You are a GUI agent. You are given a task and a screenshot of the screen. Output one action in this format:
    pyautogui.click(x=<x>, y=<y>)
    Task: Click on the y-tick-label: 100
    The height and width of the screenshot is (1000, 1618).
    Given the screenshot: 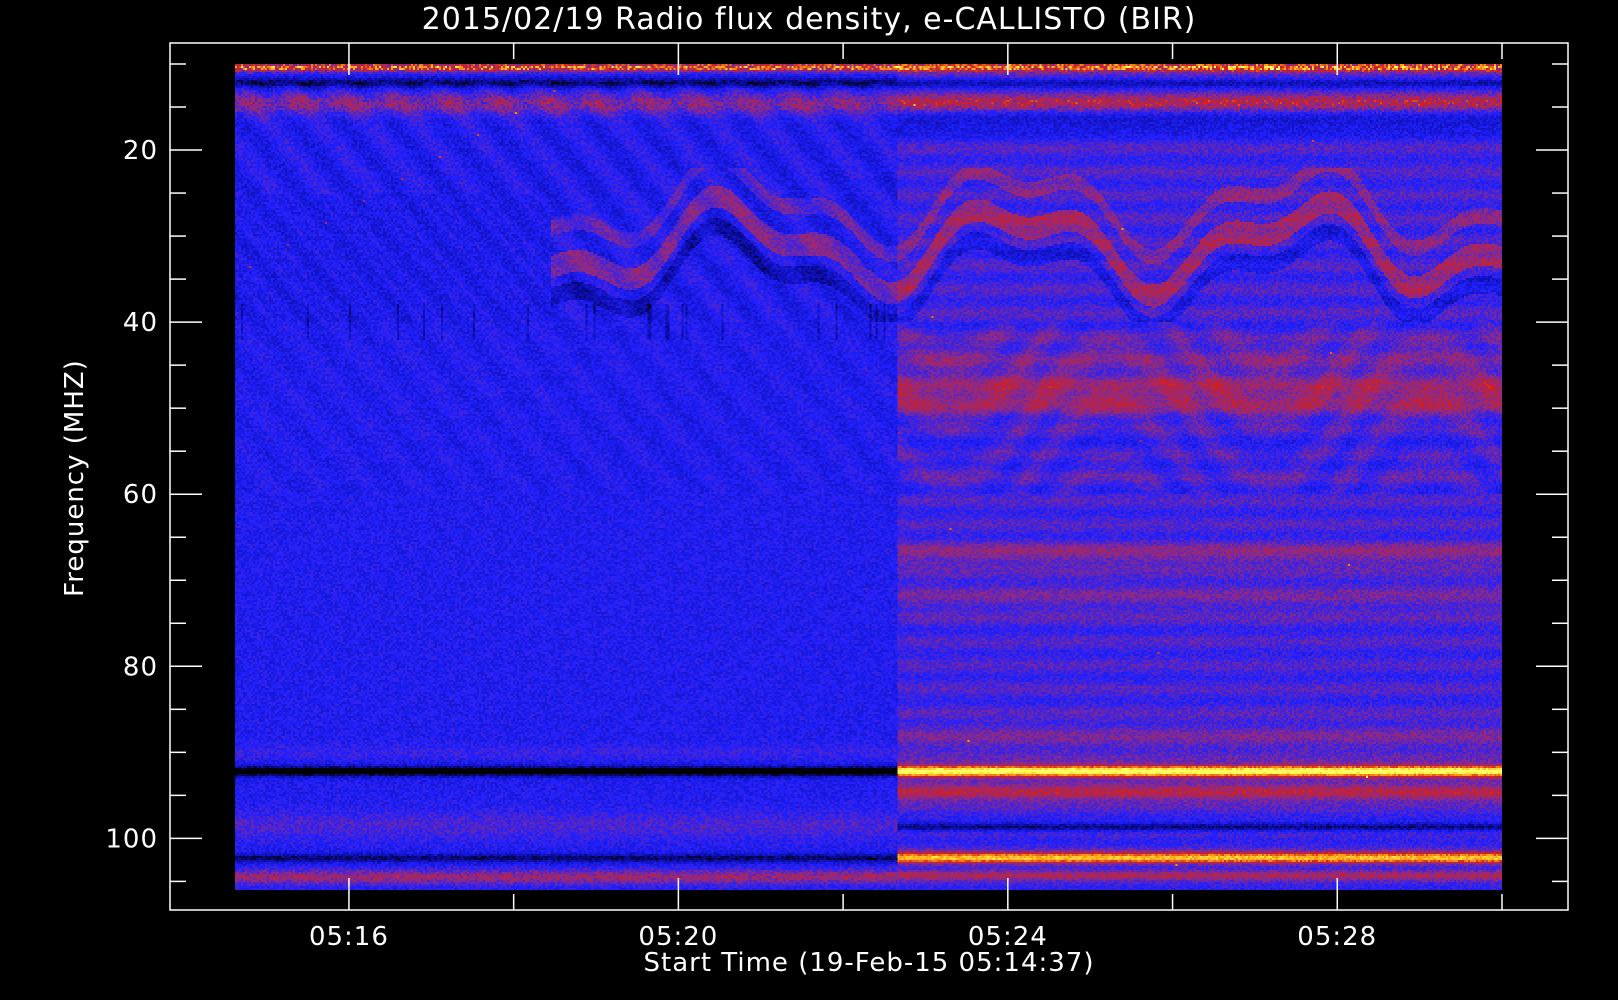 What is the action you would take?
    pyautogui.click(x=131, y=839)
    